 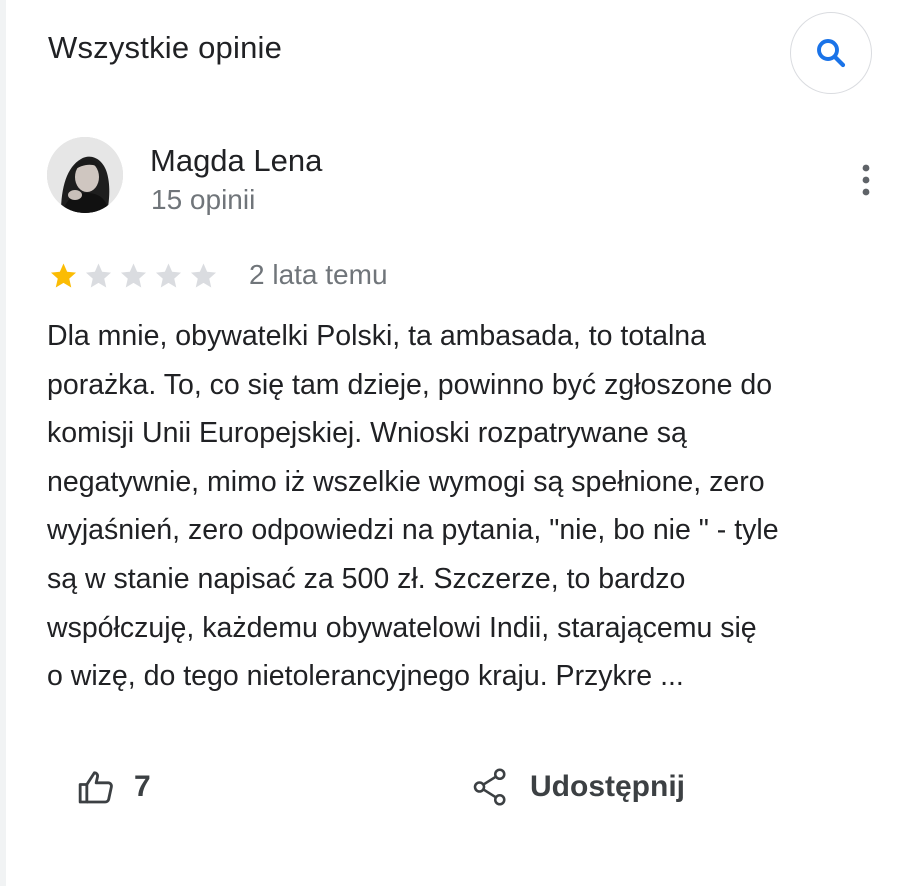 I want to click on search-button, so click(x=831, y=53).